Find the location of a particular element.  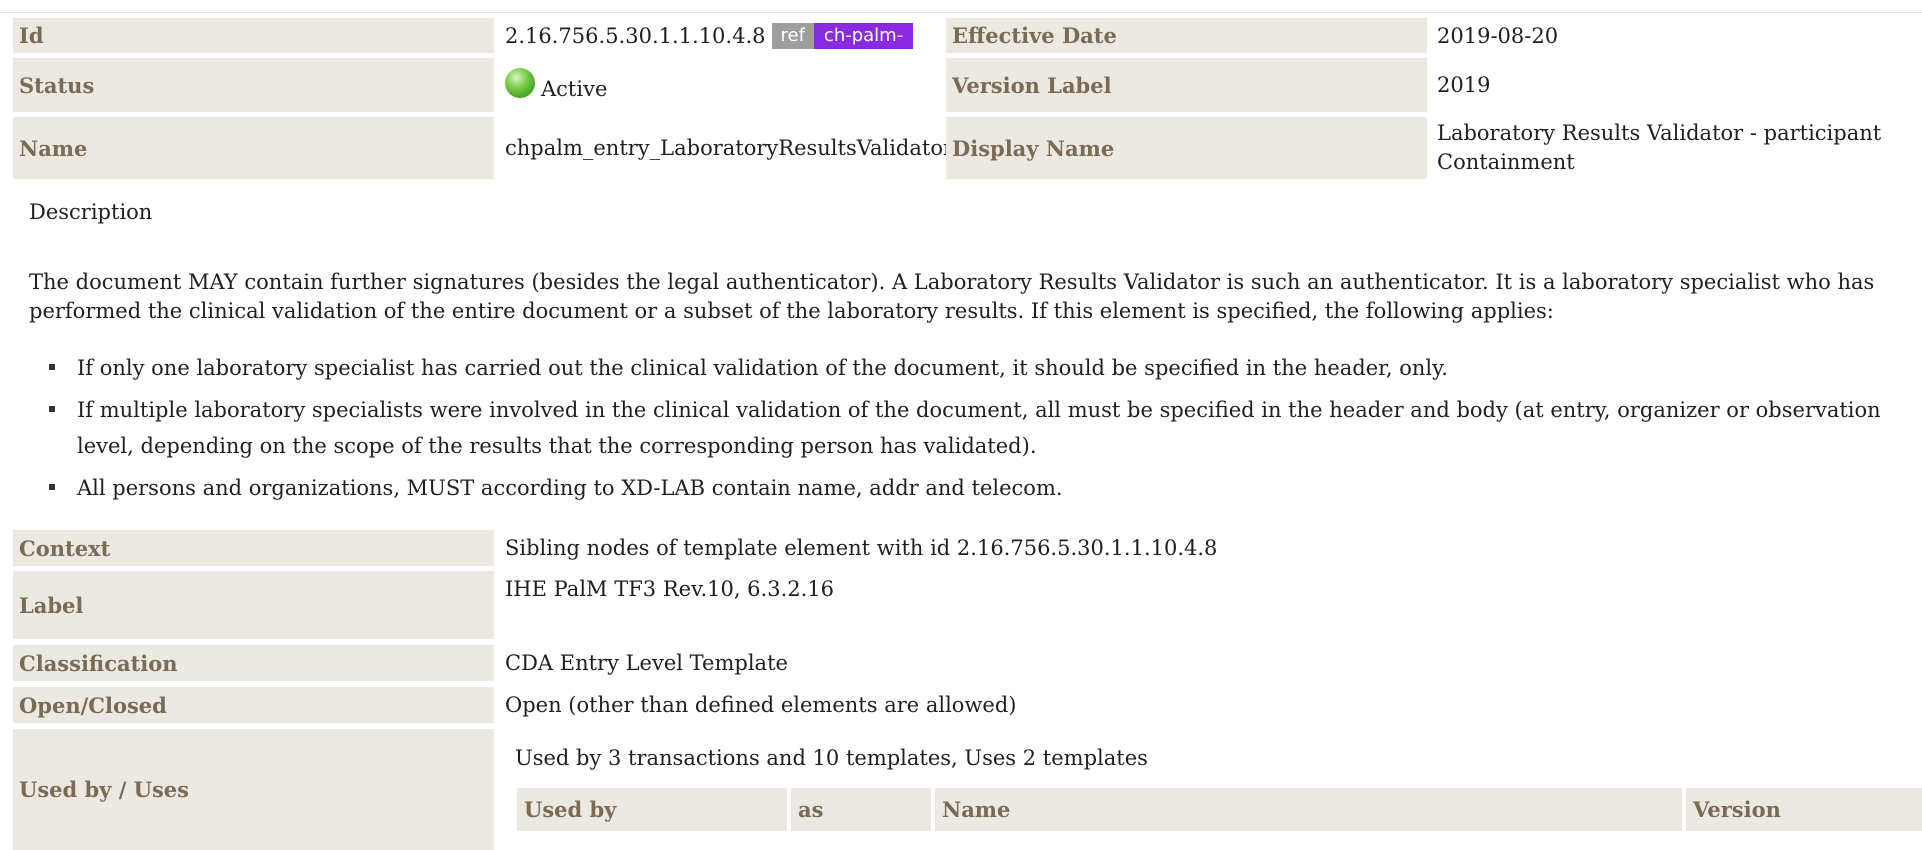

context-label: Context is located at coordinates (253, 548).